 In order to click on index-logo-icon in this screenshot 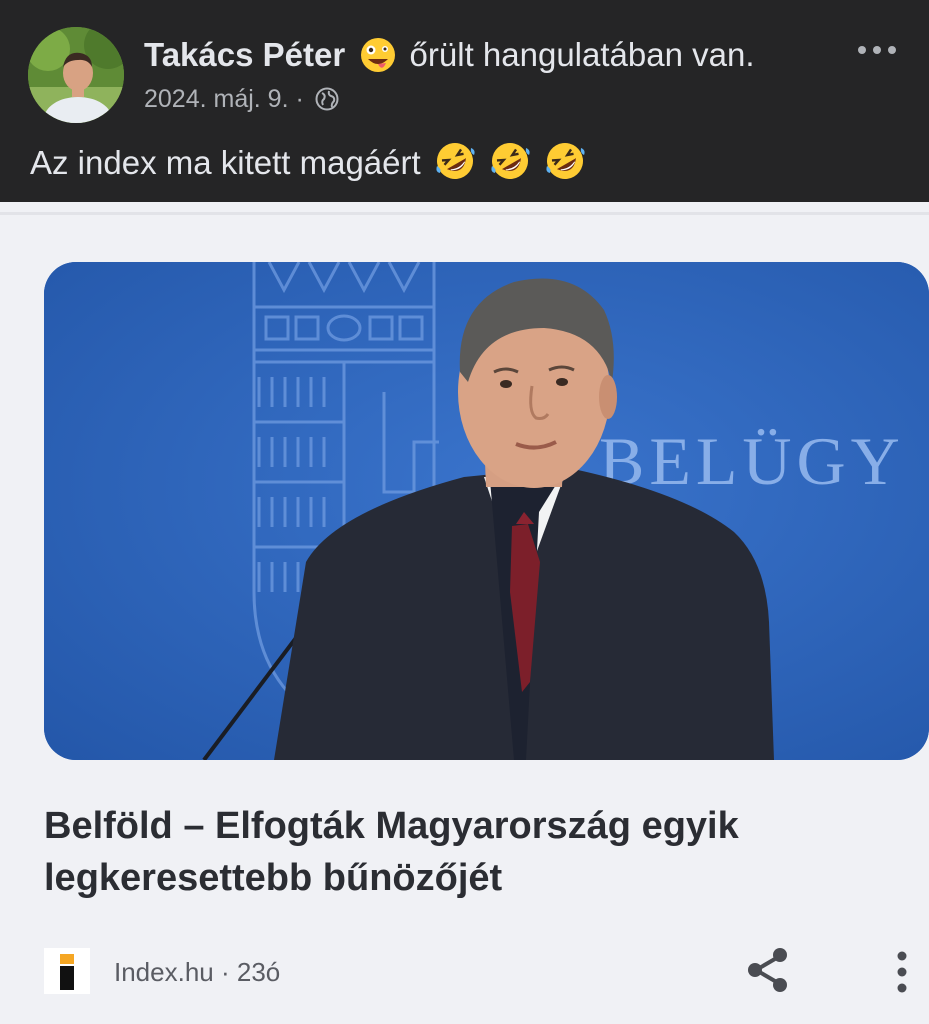, I will do `click(67, 971)`.